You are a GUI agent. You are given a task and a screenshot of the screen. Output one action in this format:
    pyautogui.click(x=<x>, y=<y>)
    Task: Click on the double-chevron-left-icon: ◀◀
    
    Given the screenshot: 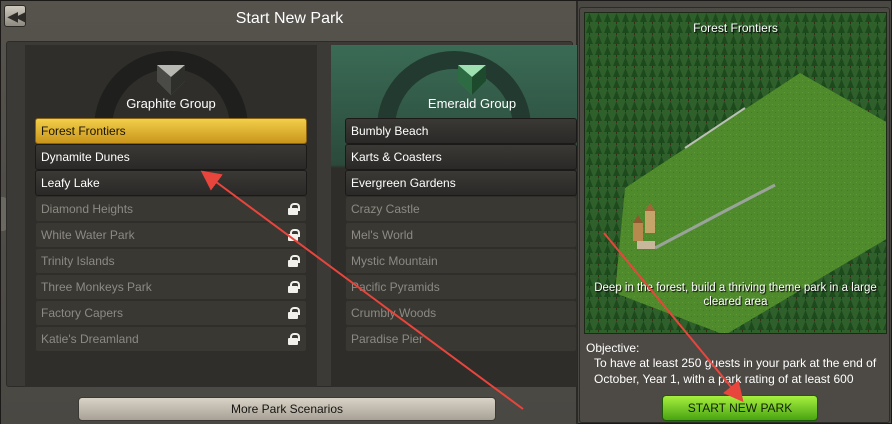 What is the action you would take?
    pyautogui.click(x=16, y=15)
    